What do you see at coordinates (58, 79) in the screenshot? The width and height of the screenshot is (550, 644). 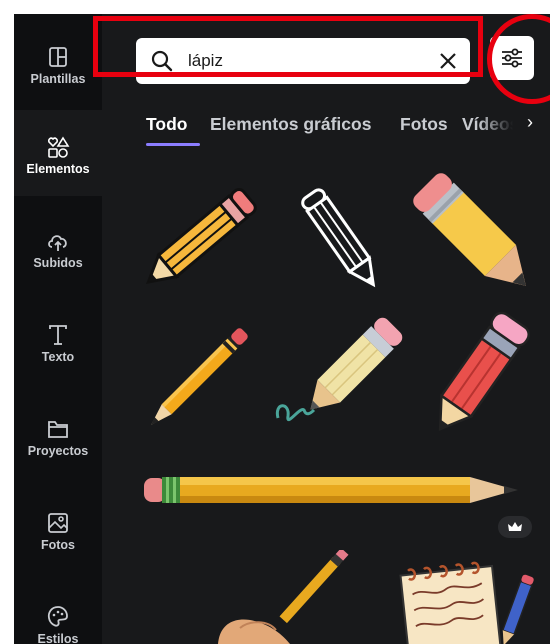 I see `sidebar-item-label: Plantillas` at bounding box center [58, 79].